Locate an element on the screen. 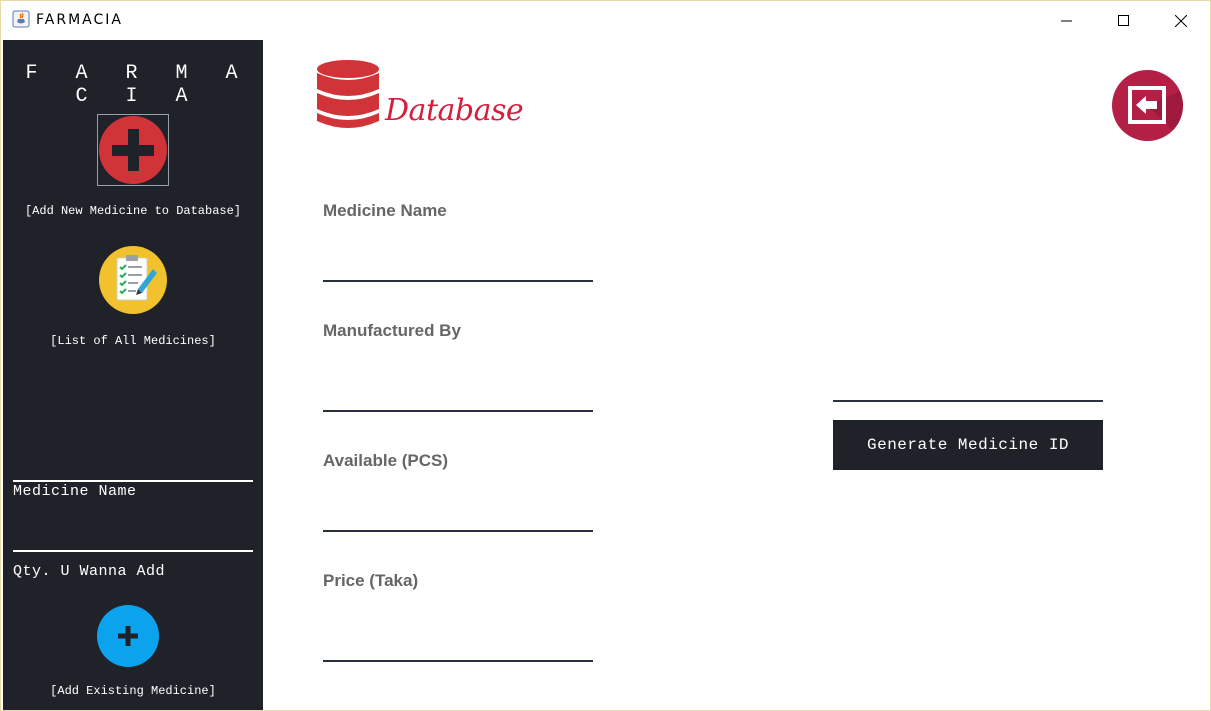 The image size is (1211, 711). manufactured-by-underline is located at coordinates (458, 411).